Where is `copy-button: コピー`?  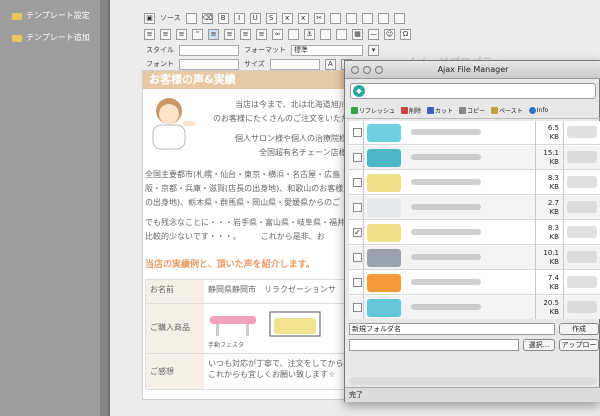 copy-button: コピー is located at coordinates (472, 110).